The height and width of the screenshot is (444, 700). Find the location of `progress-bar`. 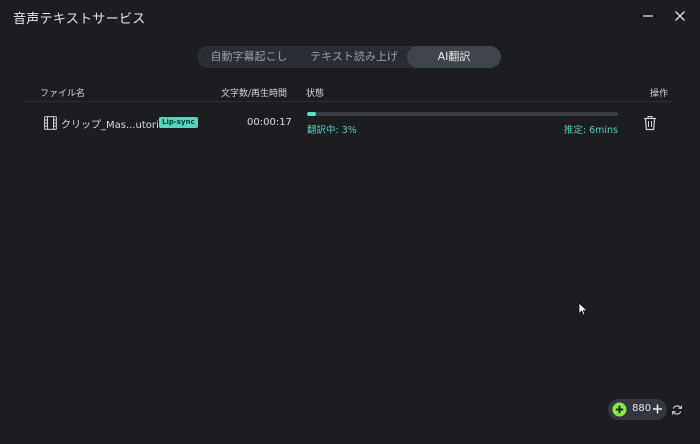

progress-bar is located at coordinates (462, 114).